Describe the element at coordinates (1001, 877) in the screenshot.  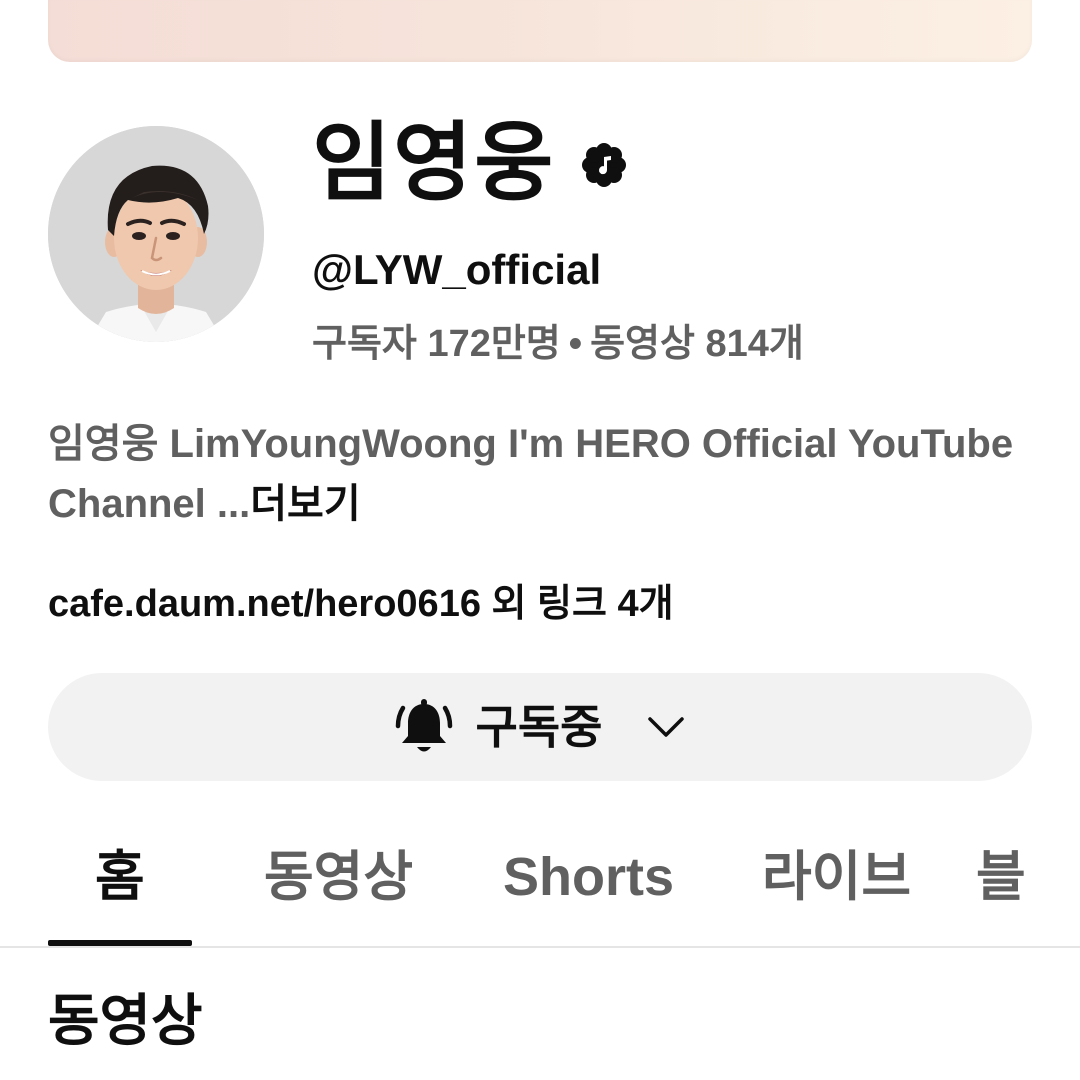
I see `tab-partial: 블` at that location.